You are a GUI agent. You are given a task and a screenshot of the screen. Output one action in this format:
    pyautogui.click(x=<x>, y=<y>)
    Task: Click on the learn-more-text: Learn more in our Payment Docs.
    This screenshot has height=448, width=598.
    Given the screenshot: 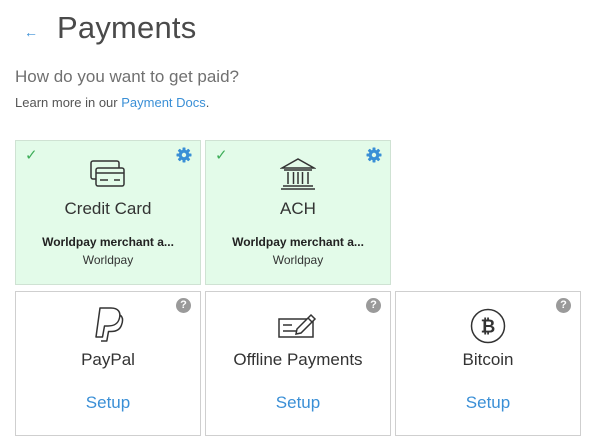 What is the action you would take?
    pyautogui.click(x=112, y=102)
    